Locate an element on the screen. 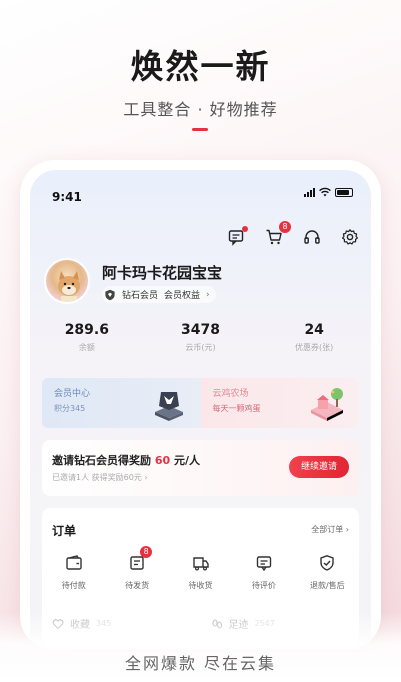 The width and height of the screenshot is (401, 682). stat-coupons: 24 优惠券(张) is located at coordinates (314, 337).